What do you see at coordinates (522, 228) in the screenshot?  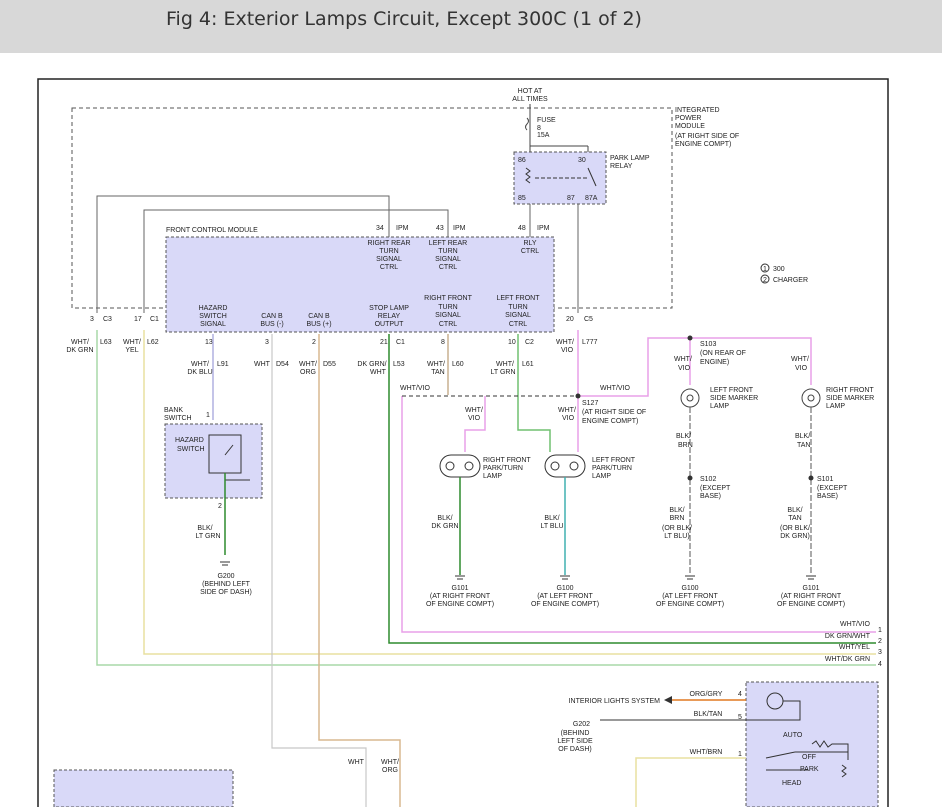 I see `fcm-pin-48: 48` at bounding box center [522, 228].